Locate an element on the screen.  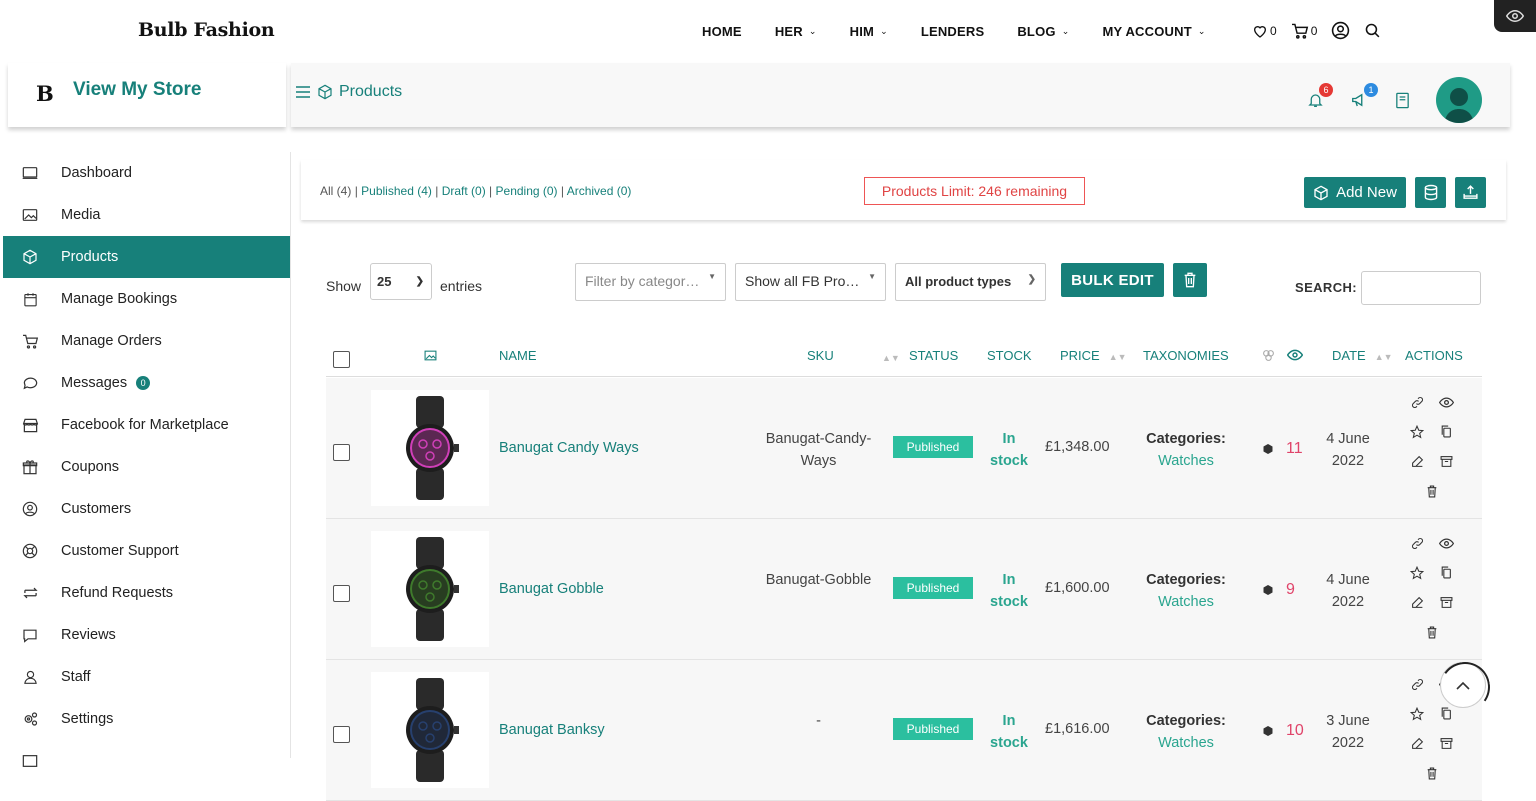
menu-item-my-account: MY ACCOUNT ⌄ is located at coordinates (1153, 31).